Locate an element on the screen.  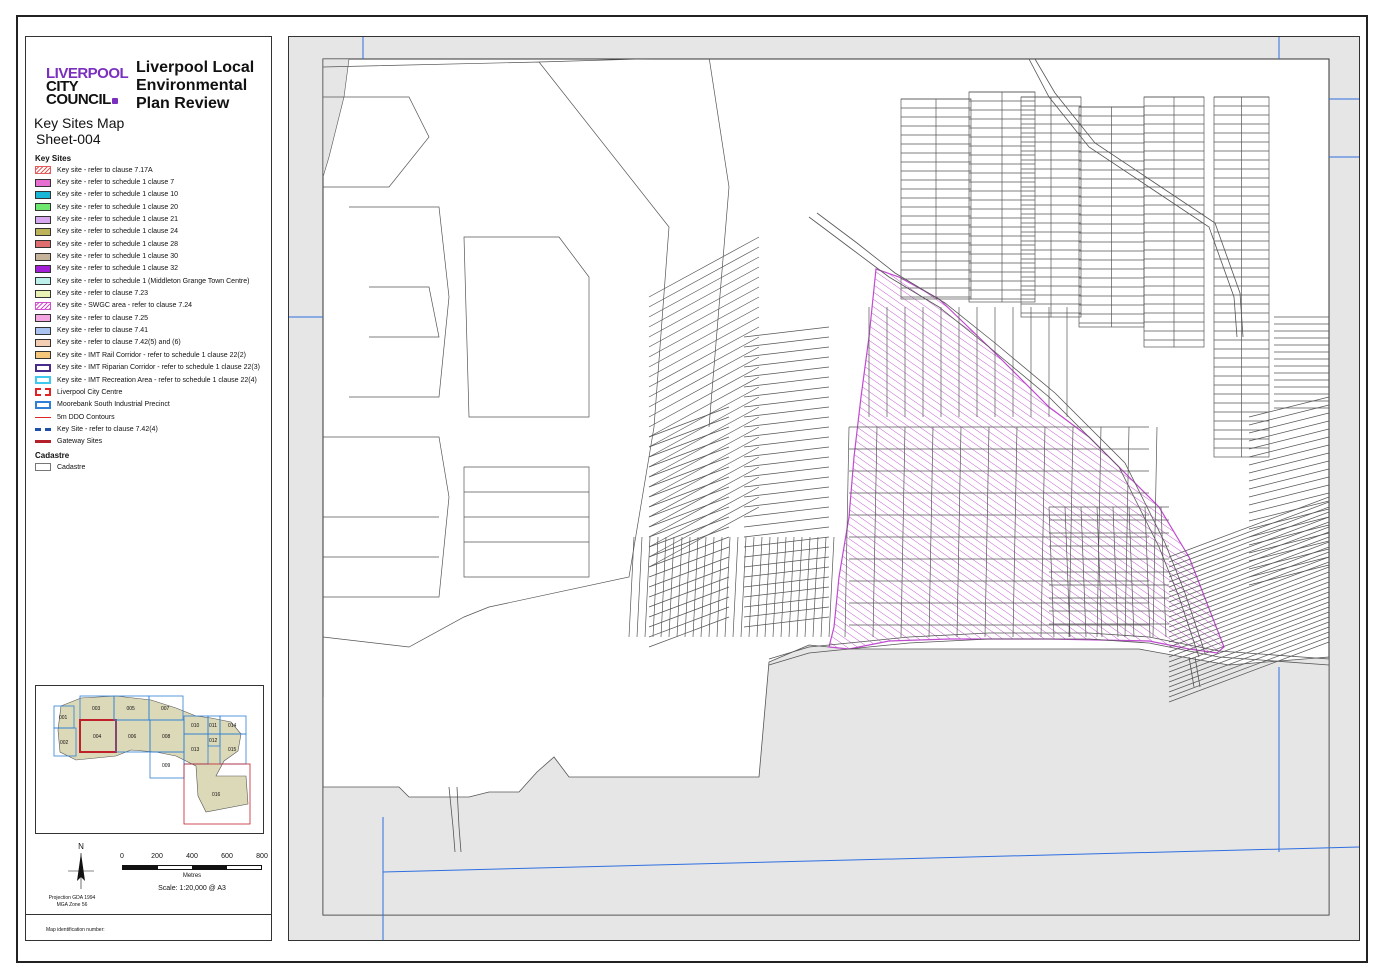
projection-note: Projection GDA 1994 MGA Zone 56 is located at coordinates (72, 902).